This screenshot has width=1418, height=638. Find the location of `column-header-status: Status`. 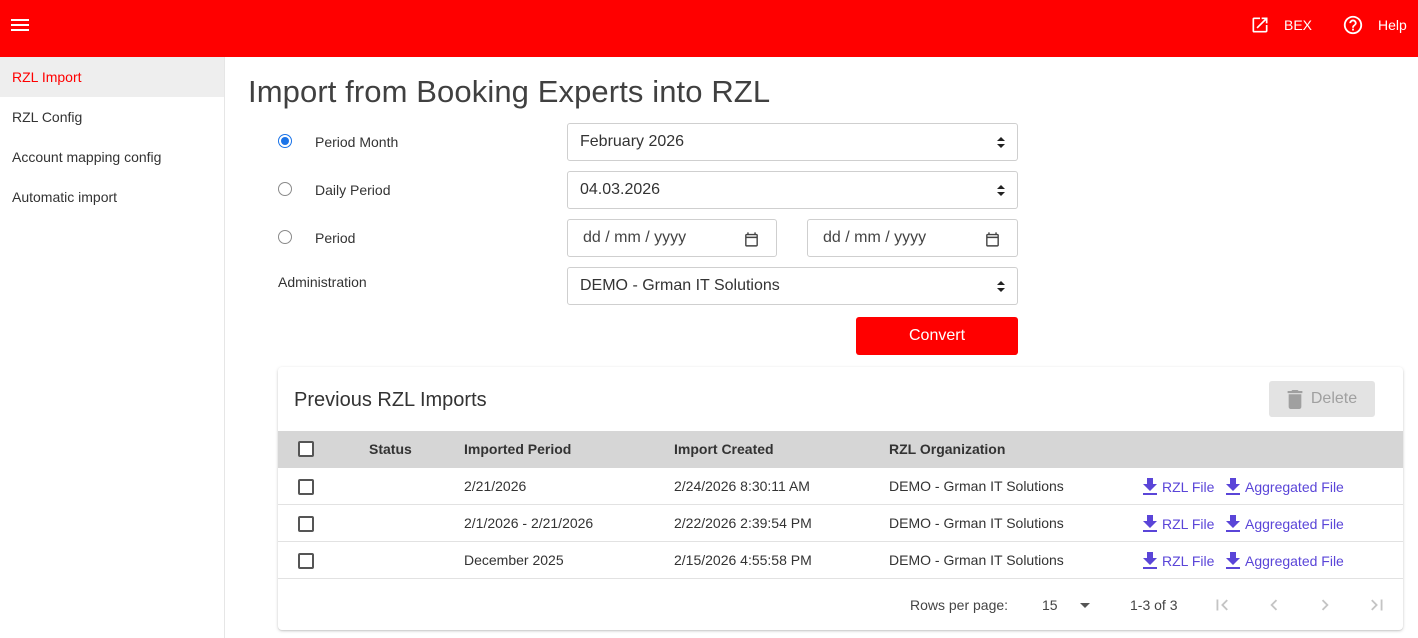

column-header-status: Status is located at coordinates (390, 449).